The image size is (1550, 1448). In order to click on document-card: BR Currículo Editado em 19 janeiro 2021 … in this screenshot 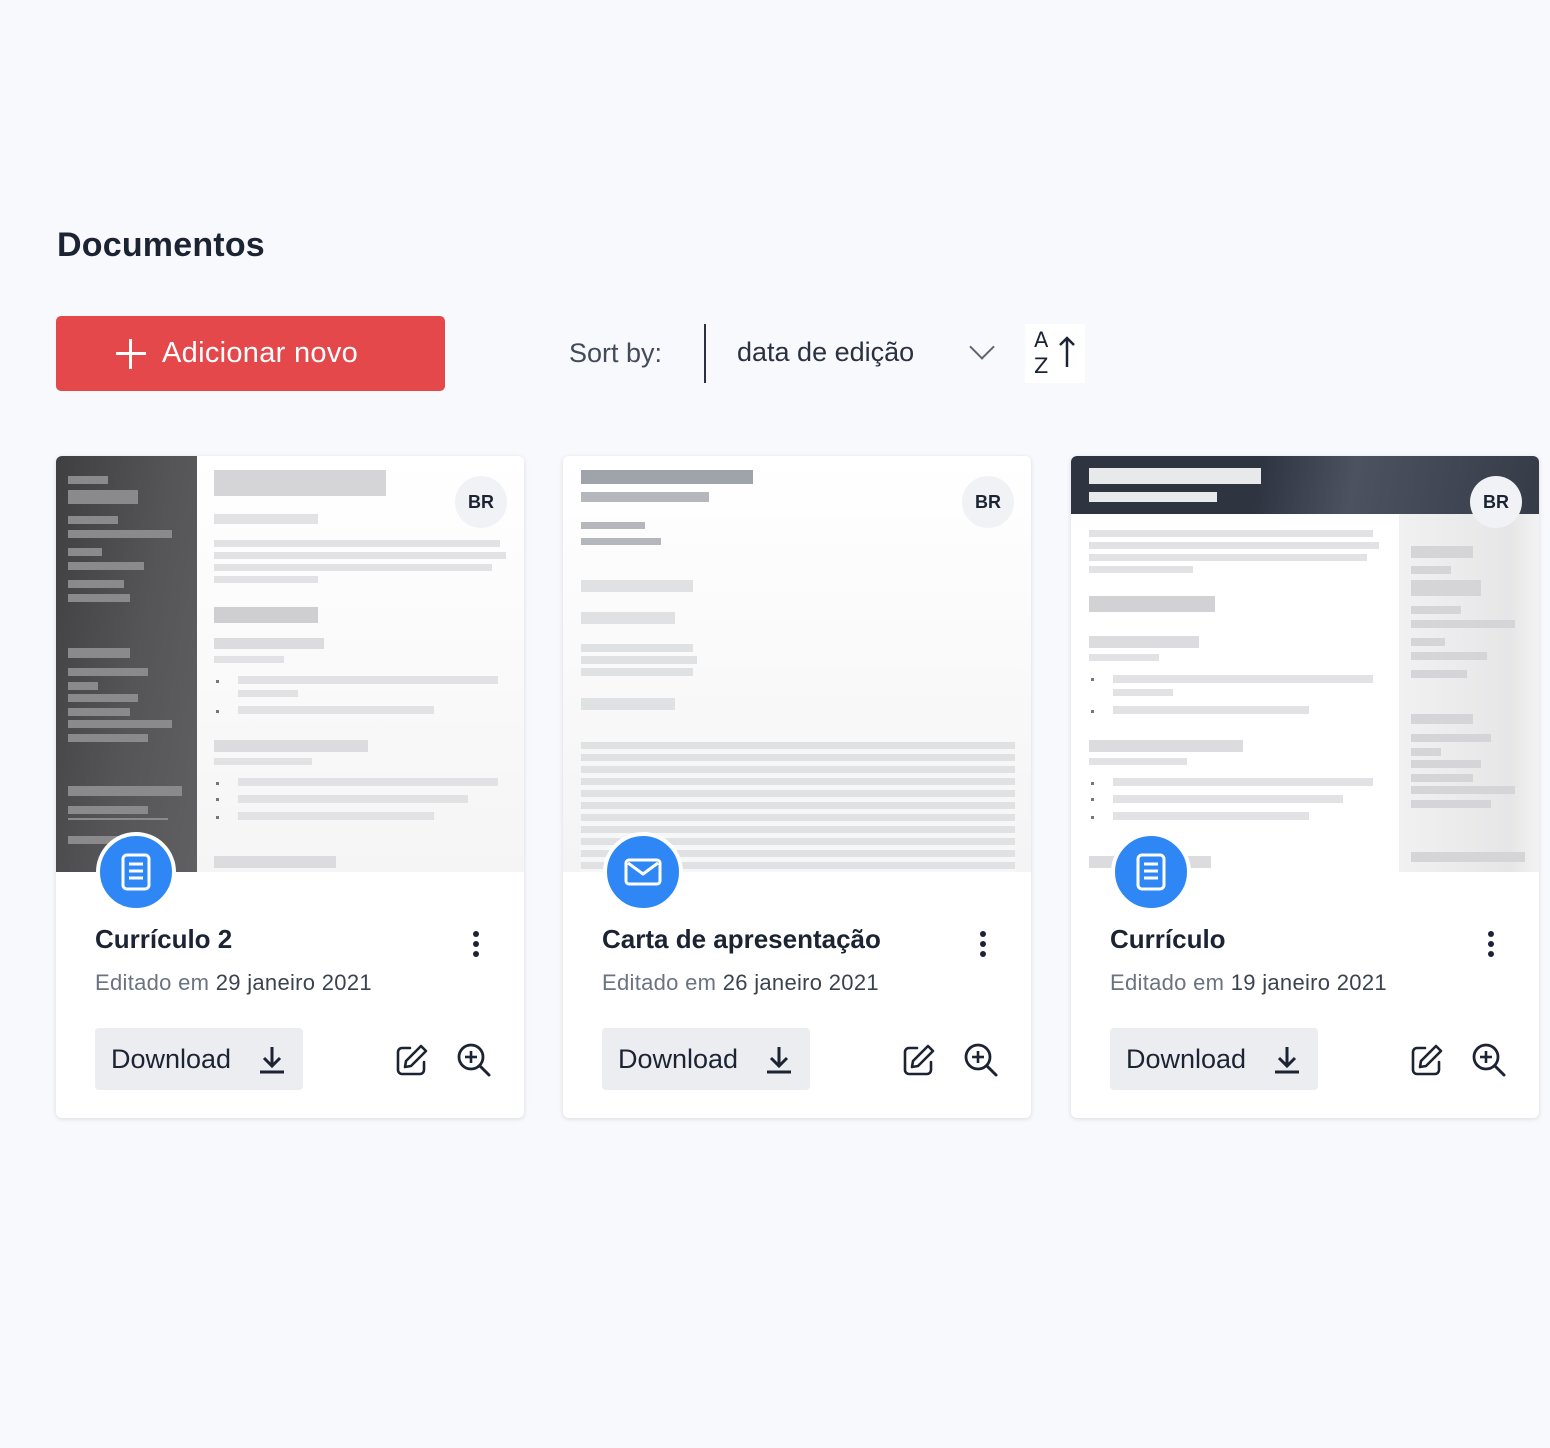, I will do `click(1305, 787)`.